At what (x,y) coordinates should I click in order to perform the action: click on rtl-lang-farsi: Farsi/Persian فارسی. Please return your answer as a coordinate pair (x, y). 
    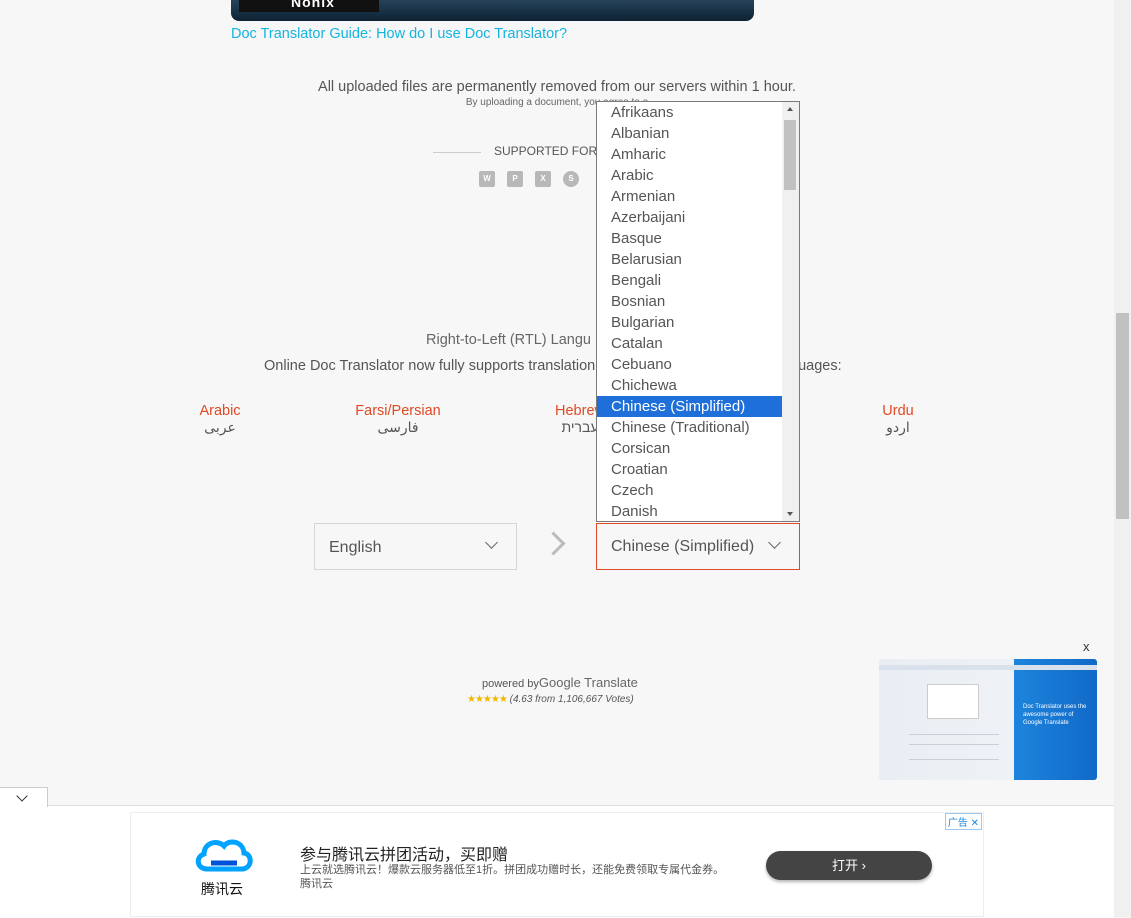
    Looking at the image, I should click on (398, 419).